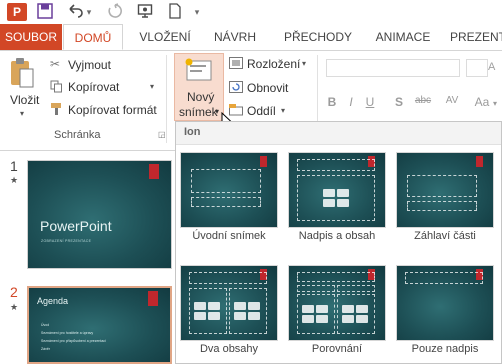 The image size is (502, 364). What do you see at coordinates (24, 100) in the screenshot?
I see `paste-button: Vložit` at bounding box center [24, 100].